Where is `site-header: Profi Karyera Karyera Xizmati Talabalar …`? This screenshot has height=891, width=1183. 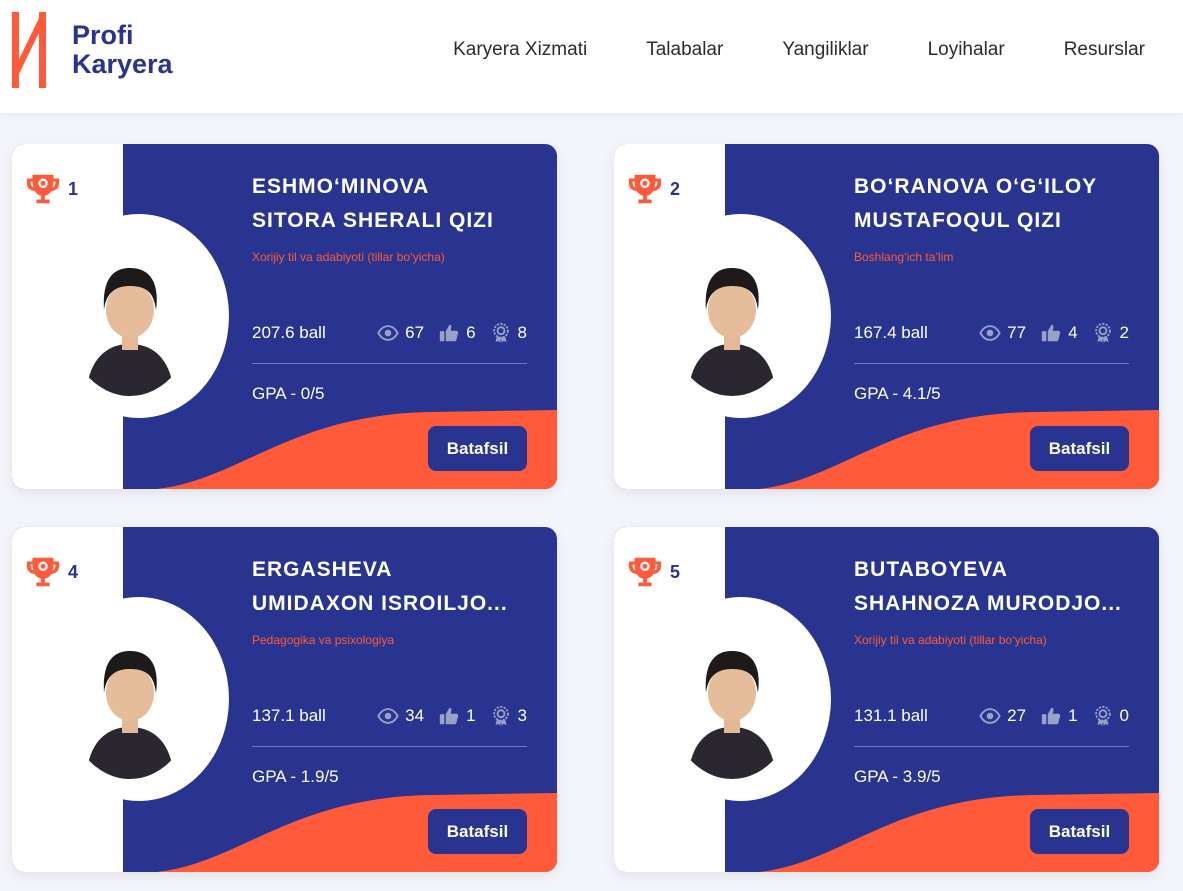 site-header: Profi Karyera Karyera Xizmati Talabalar … is located at coordinates (591, 56).